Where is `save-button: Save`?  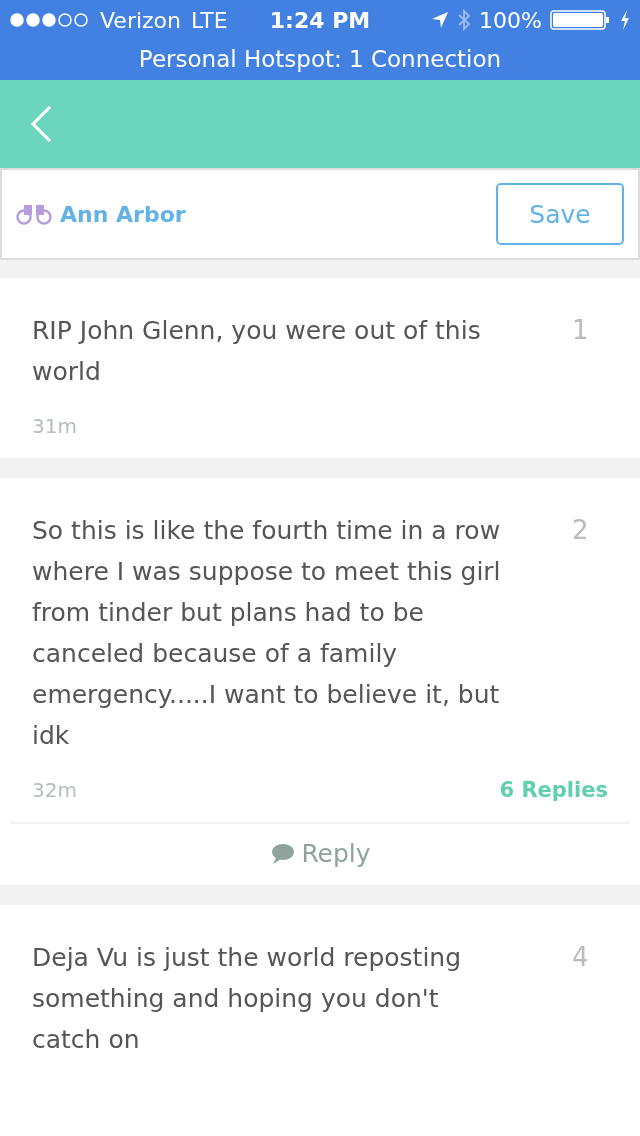
save-button: Save is located at coordinates (560, 214).